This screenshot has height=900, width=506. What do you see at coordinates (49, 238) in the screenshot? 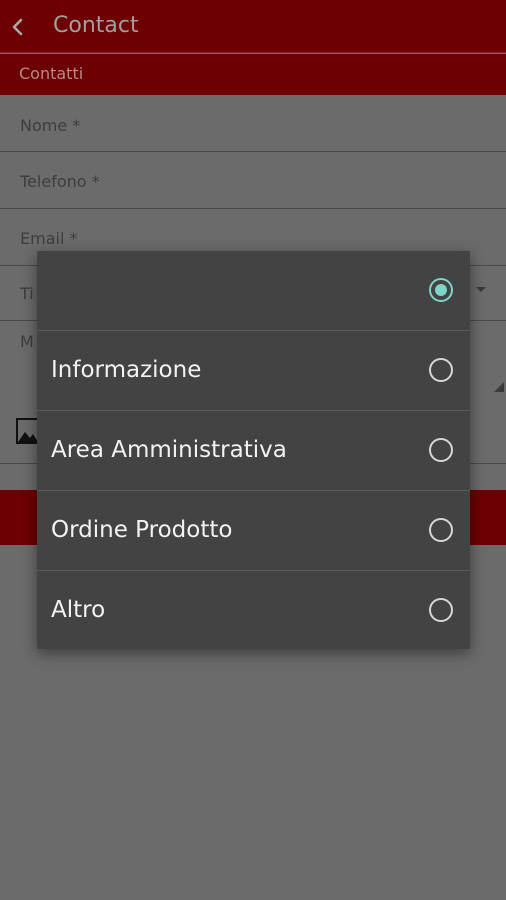
I see `email-field-label: Email *` at bounding box center [49, 238].